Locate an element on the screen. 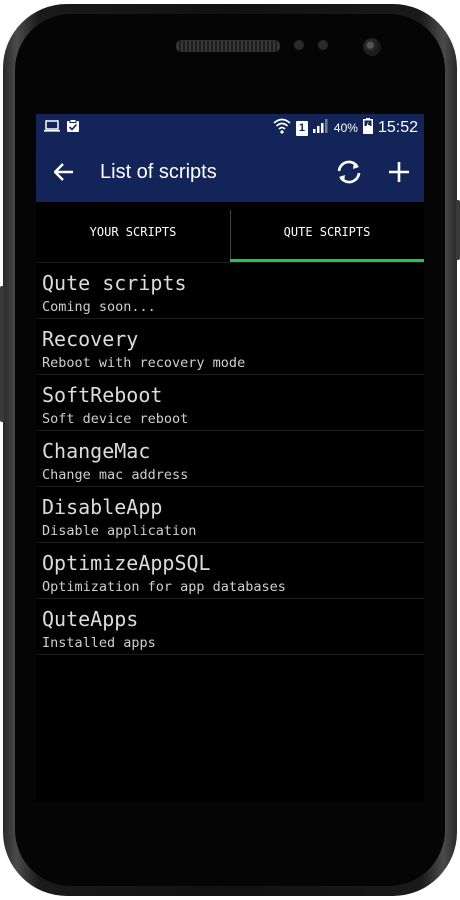  arrow-left-icon is located at coordinates (63, 172).